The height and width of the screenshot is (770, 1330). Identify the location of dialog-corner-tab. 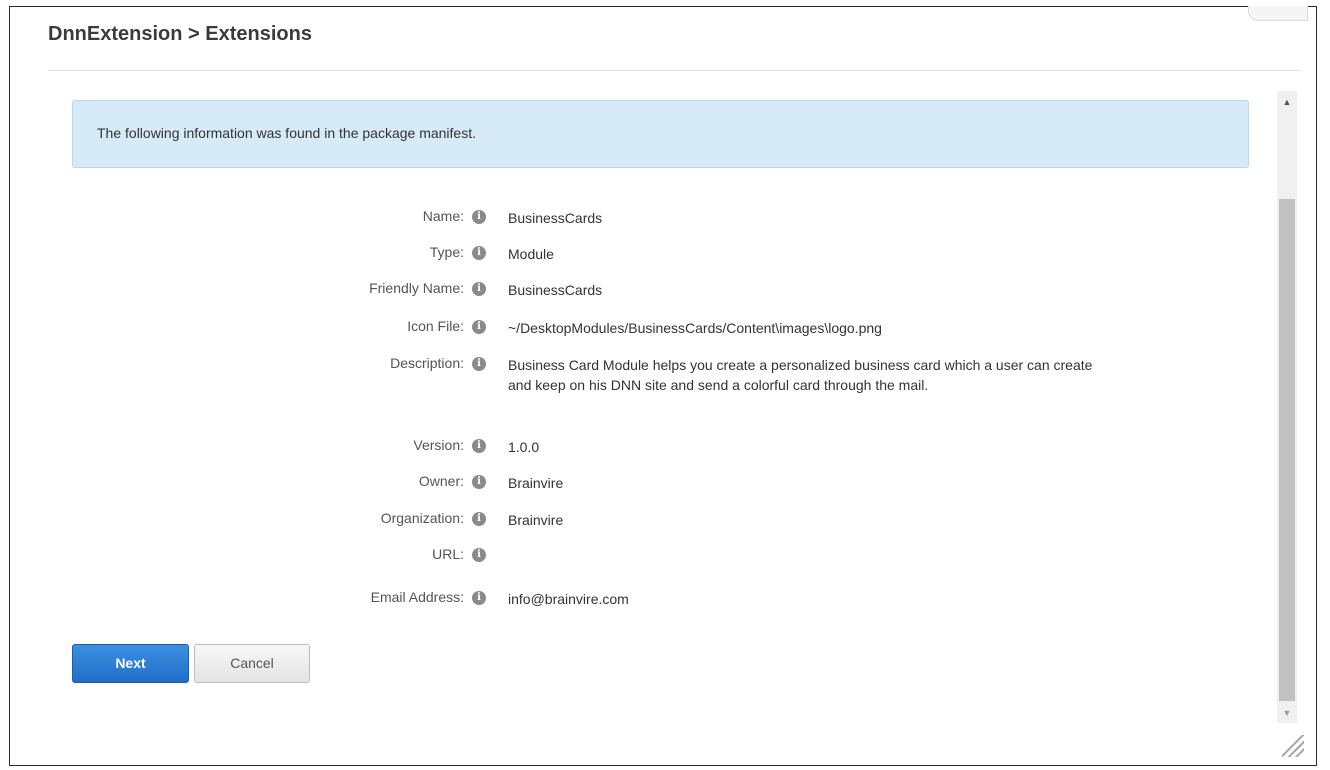
(1278, 13).